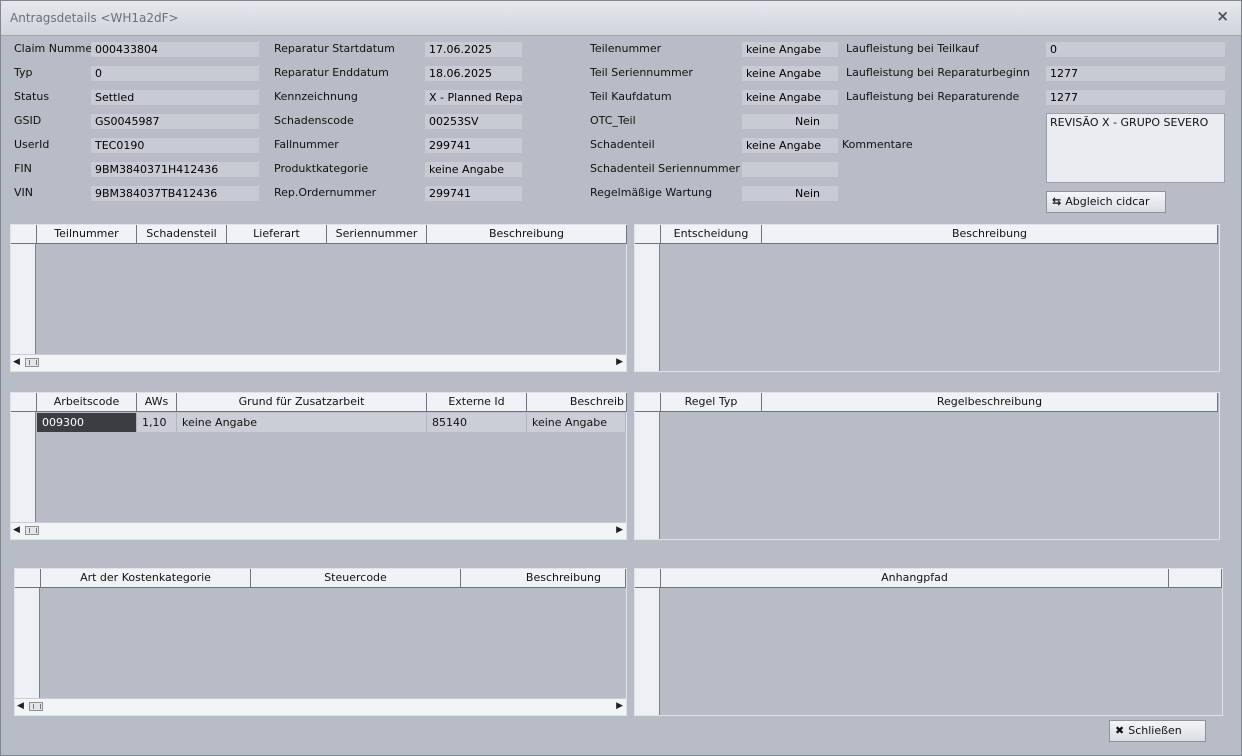  What do you see at coordinates (790, 193) in the screenshot?
I see `regelmaessige-wartung-field: Nein` at bounding box center [790, 193].